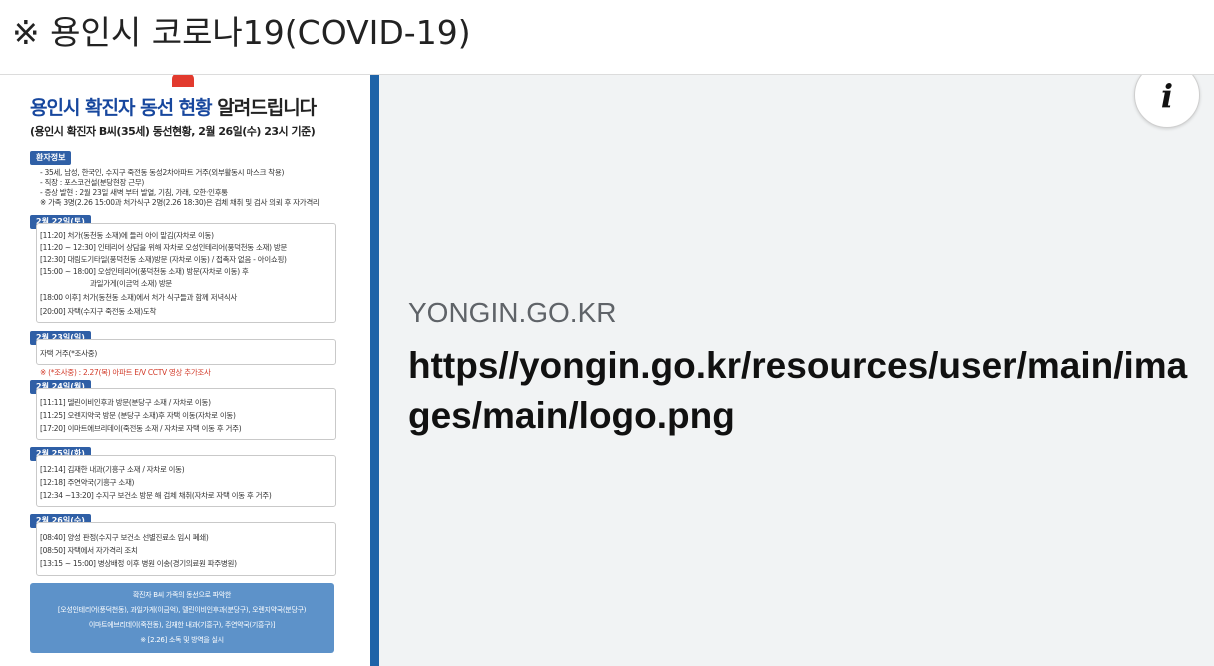 This screenshot has width=1214, height=666. I want to click on notice-line: 확진자 B씨 가족의 동선으로 파악한, so click(182, 595).